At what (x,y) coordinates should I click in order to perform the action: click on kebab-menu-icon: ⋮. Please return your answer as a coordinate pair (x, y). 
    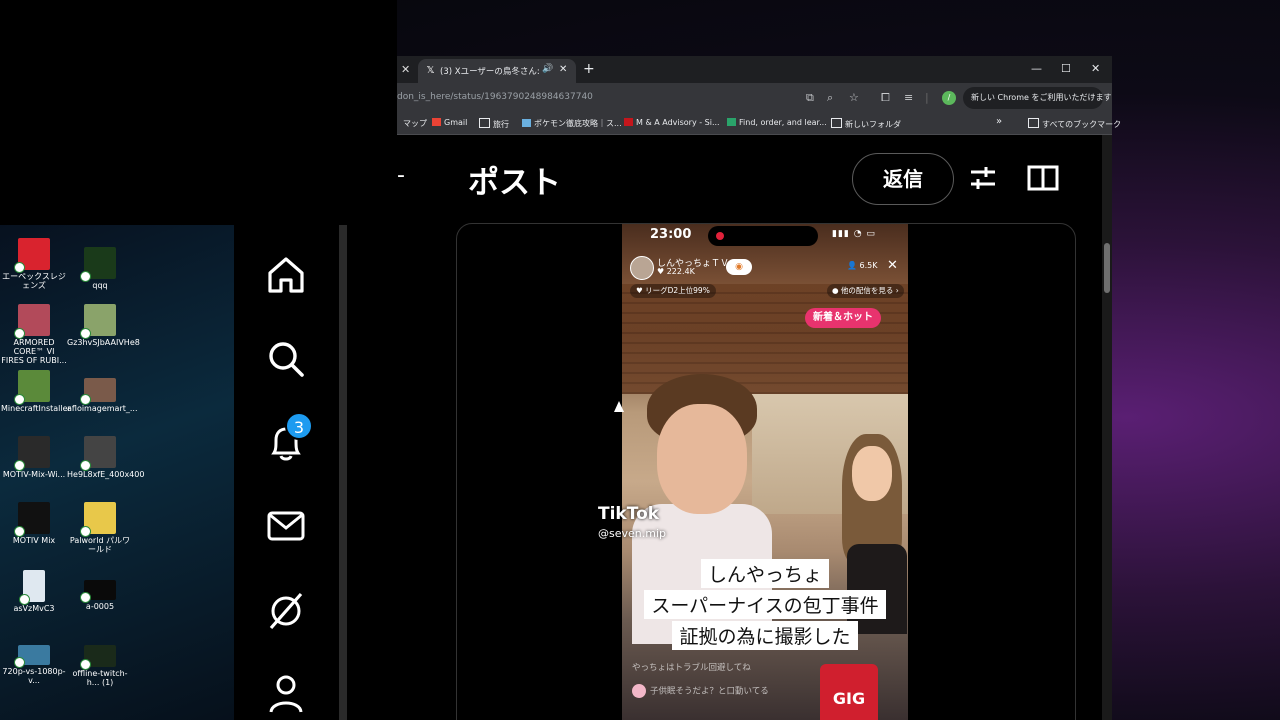
    Looking at the image, I should click on (1092, 98).